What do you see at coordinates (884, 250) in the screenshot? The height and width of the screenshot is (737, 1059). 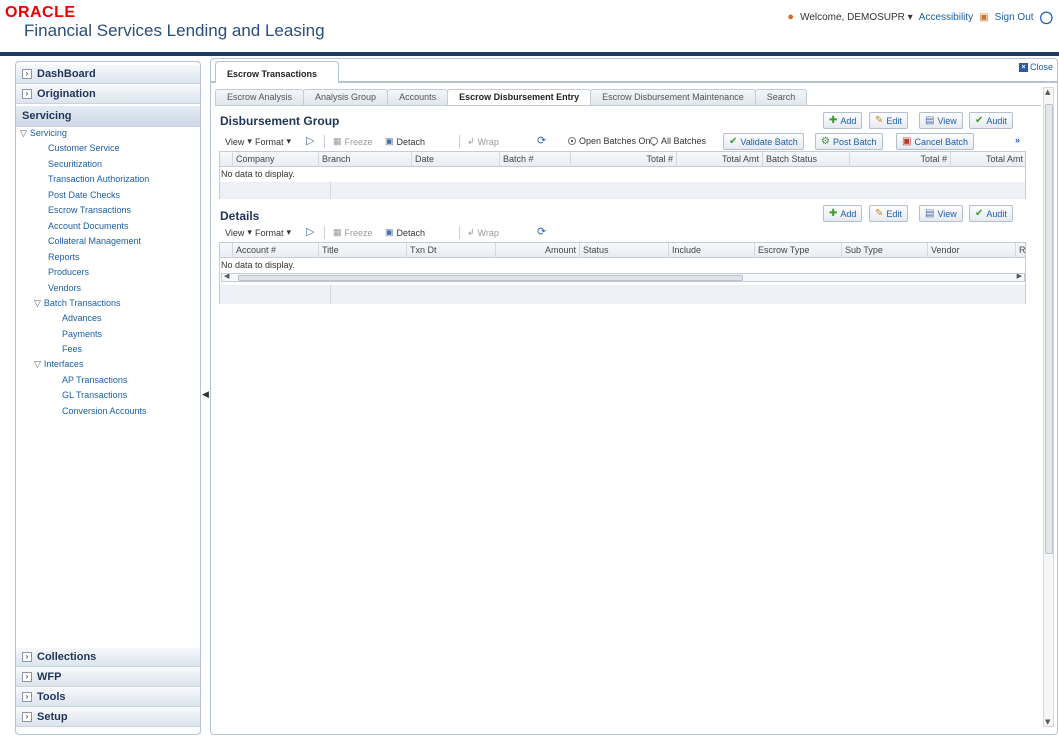 I see `col-sub-type: Sub Type` at bounding box center [884, 250].